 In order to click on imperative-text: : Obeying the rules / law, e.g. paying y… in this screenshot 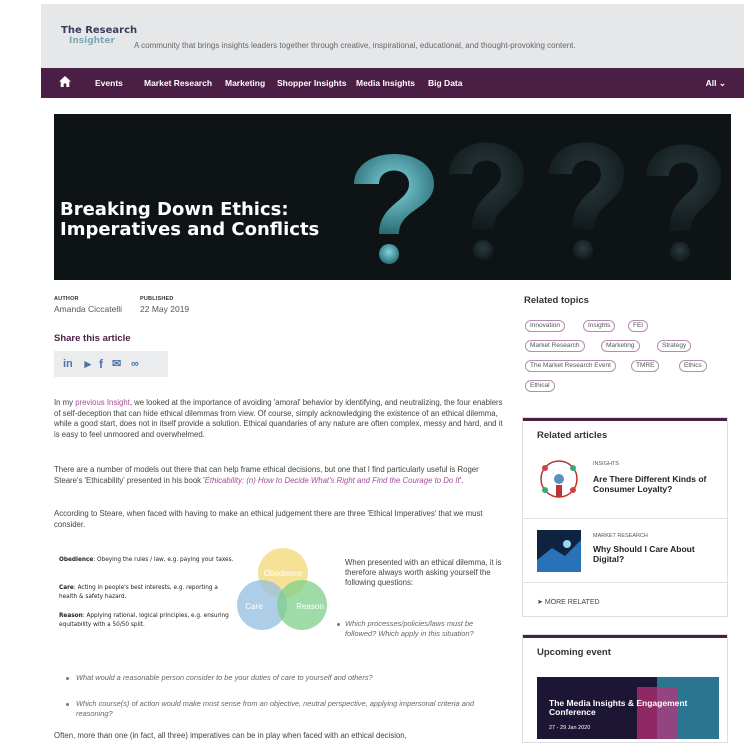, I will do `click(163, 559)`.